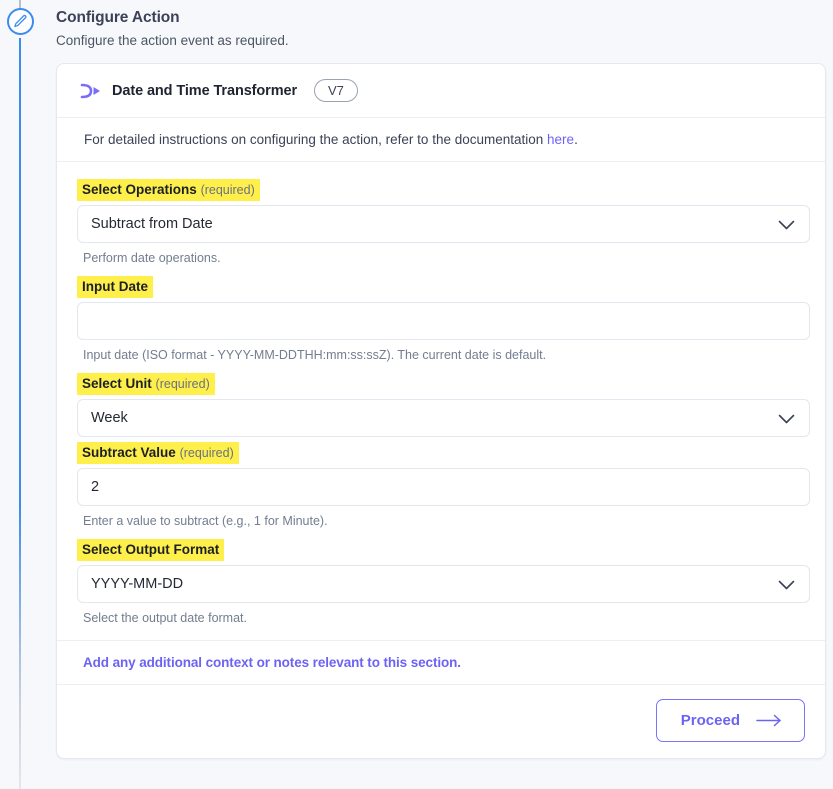 The height and width of the screenshot is (789, 833). I want to click on field-label: Select Output Format, so click(151, 550).